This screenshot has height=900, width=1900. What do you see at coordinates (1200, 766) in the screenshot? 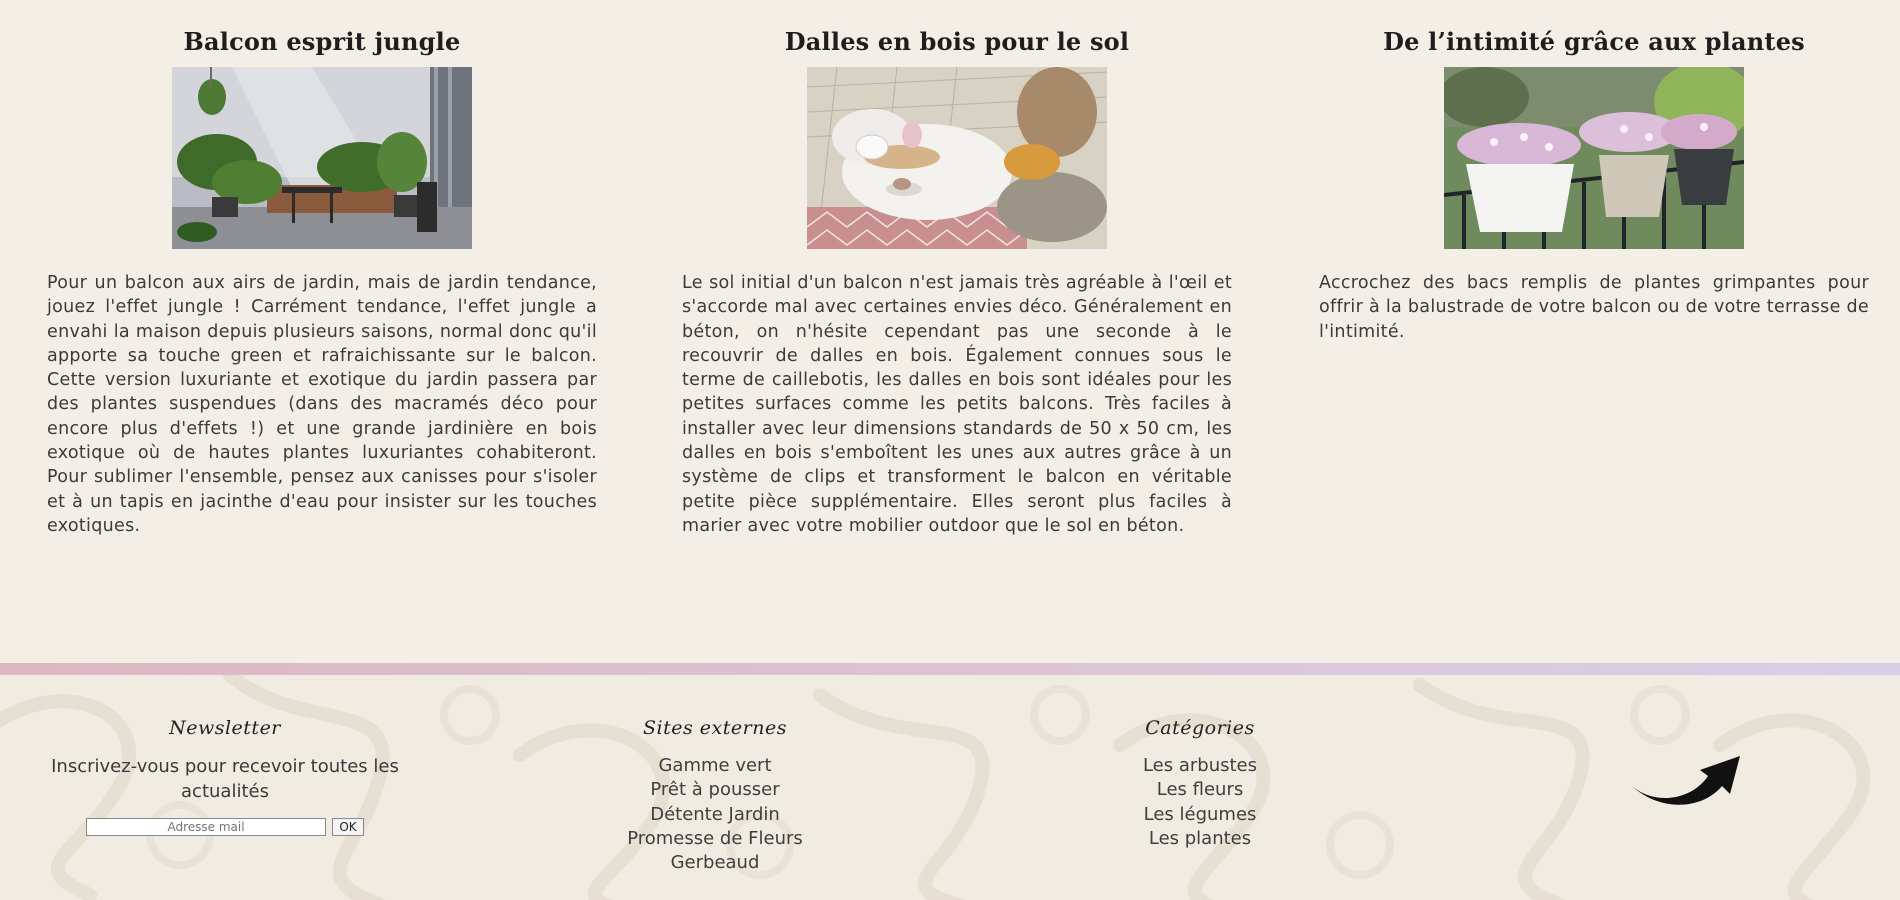
I see `category-link: Les arbustes` at bounding box center [1200, 766].